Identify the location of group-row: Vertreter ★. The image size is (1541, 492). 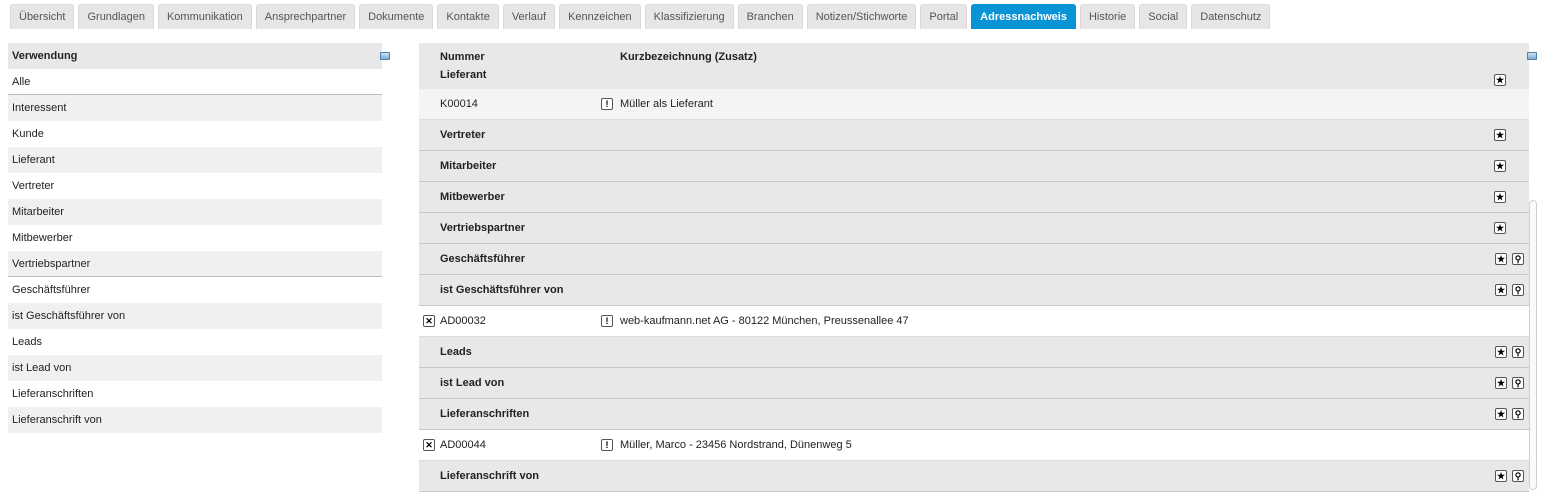
(974, 135).